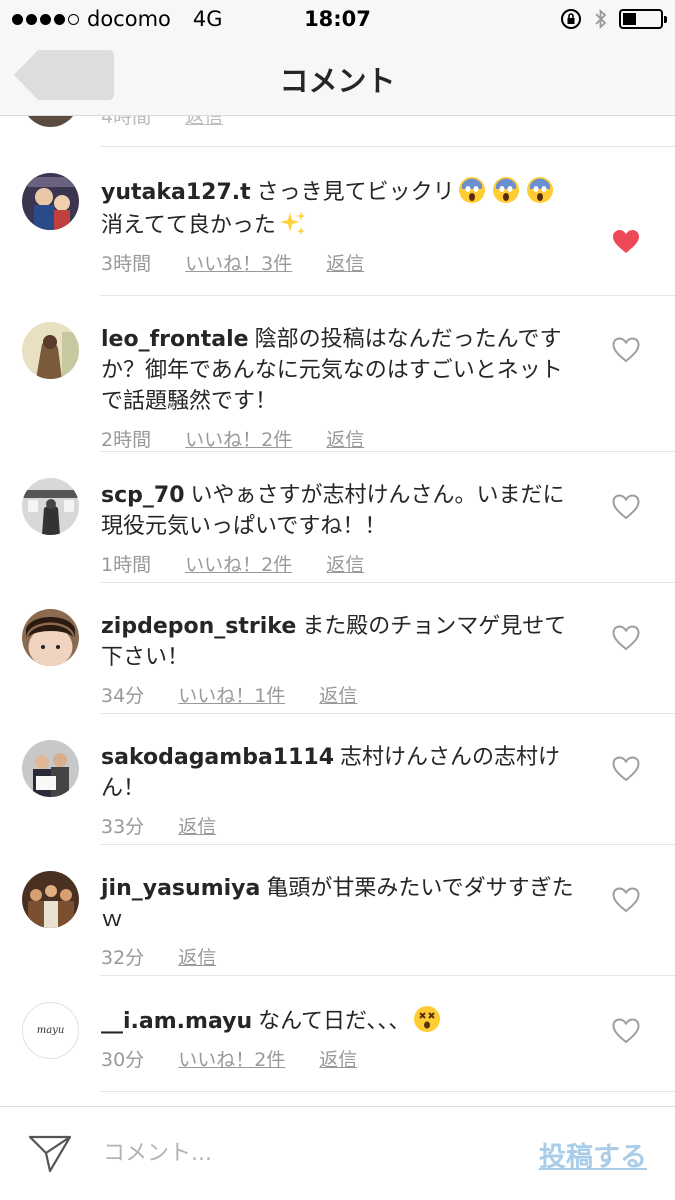  I want to click on comment-composer: 投稿する, so click(337, 1153).